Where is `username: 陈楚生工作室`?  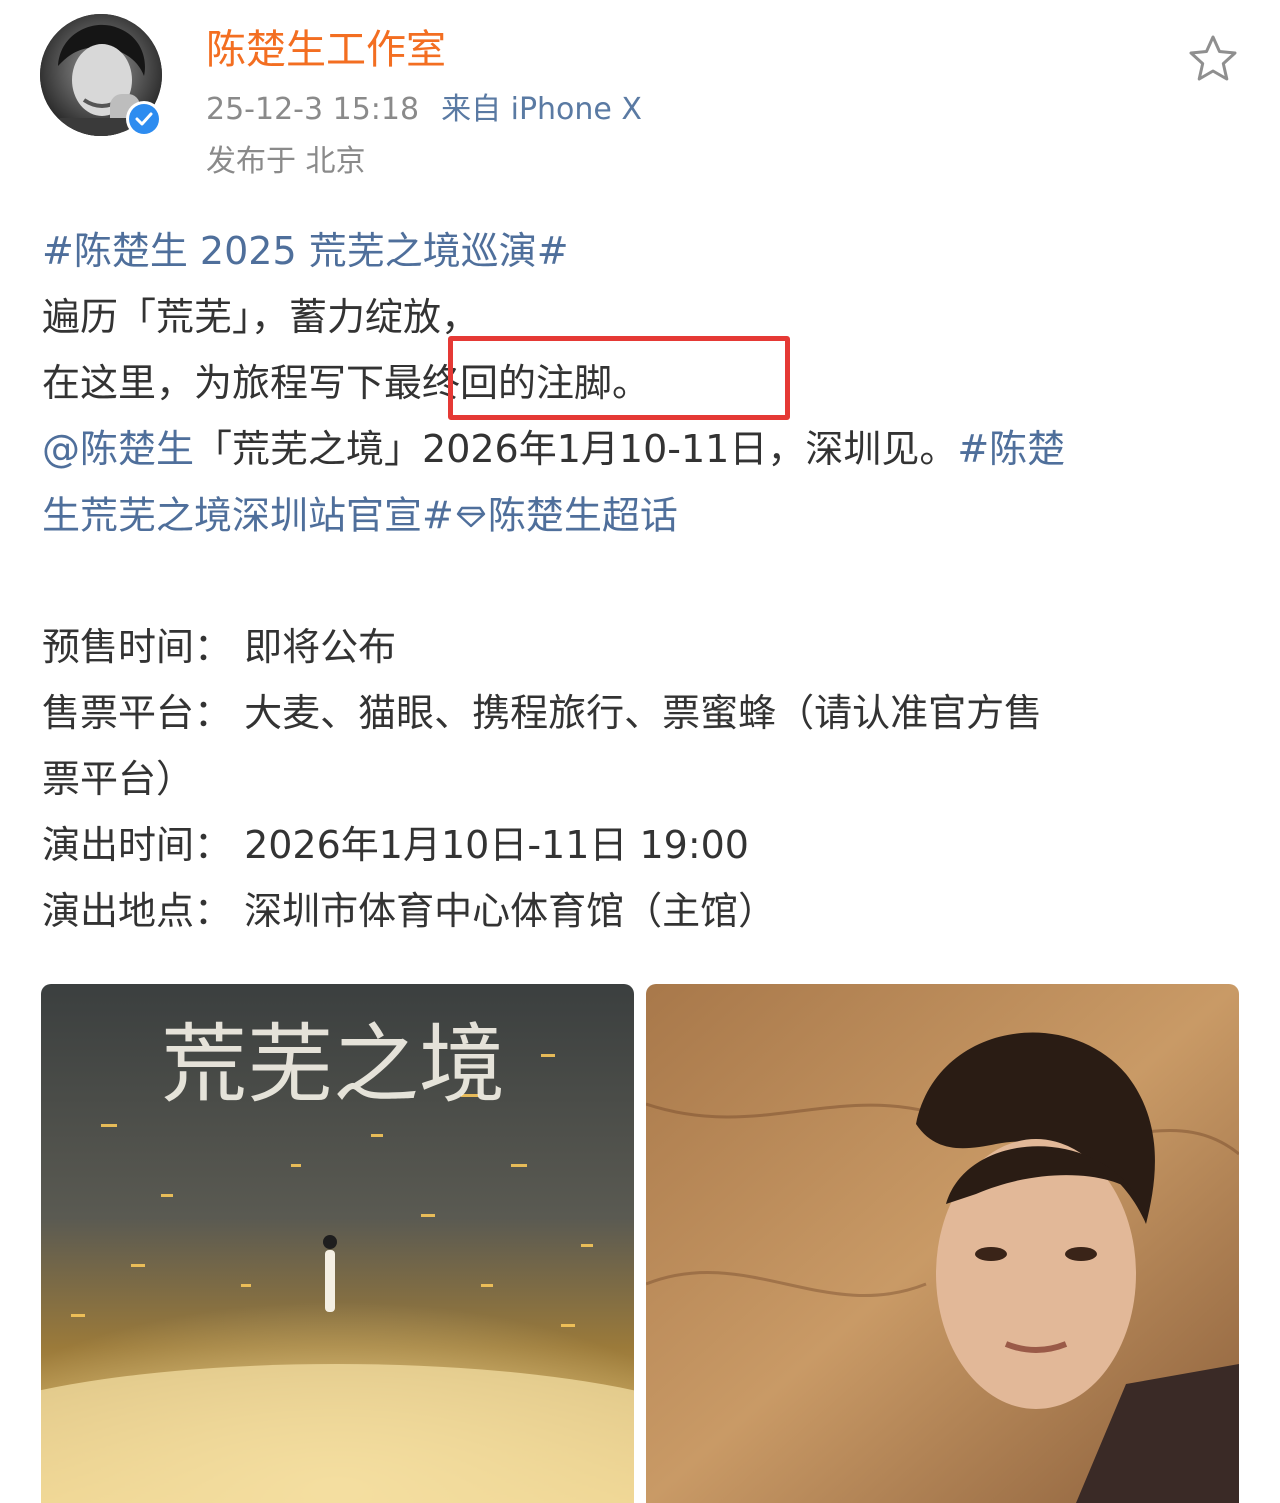 username: 陈楚生工作室 is located at coordinates (326, 50).